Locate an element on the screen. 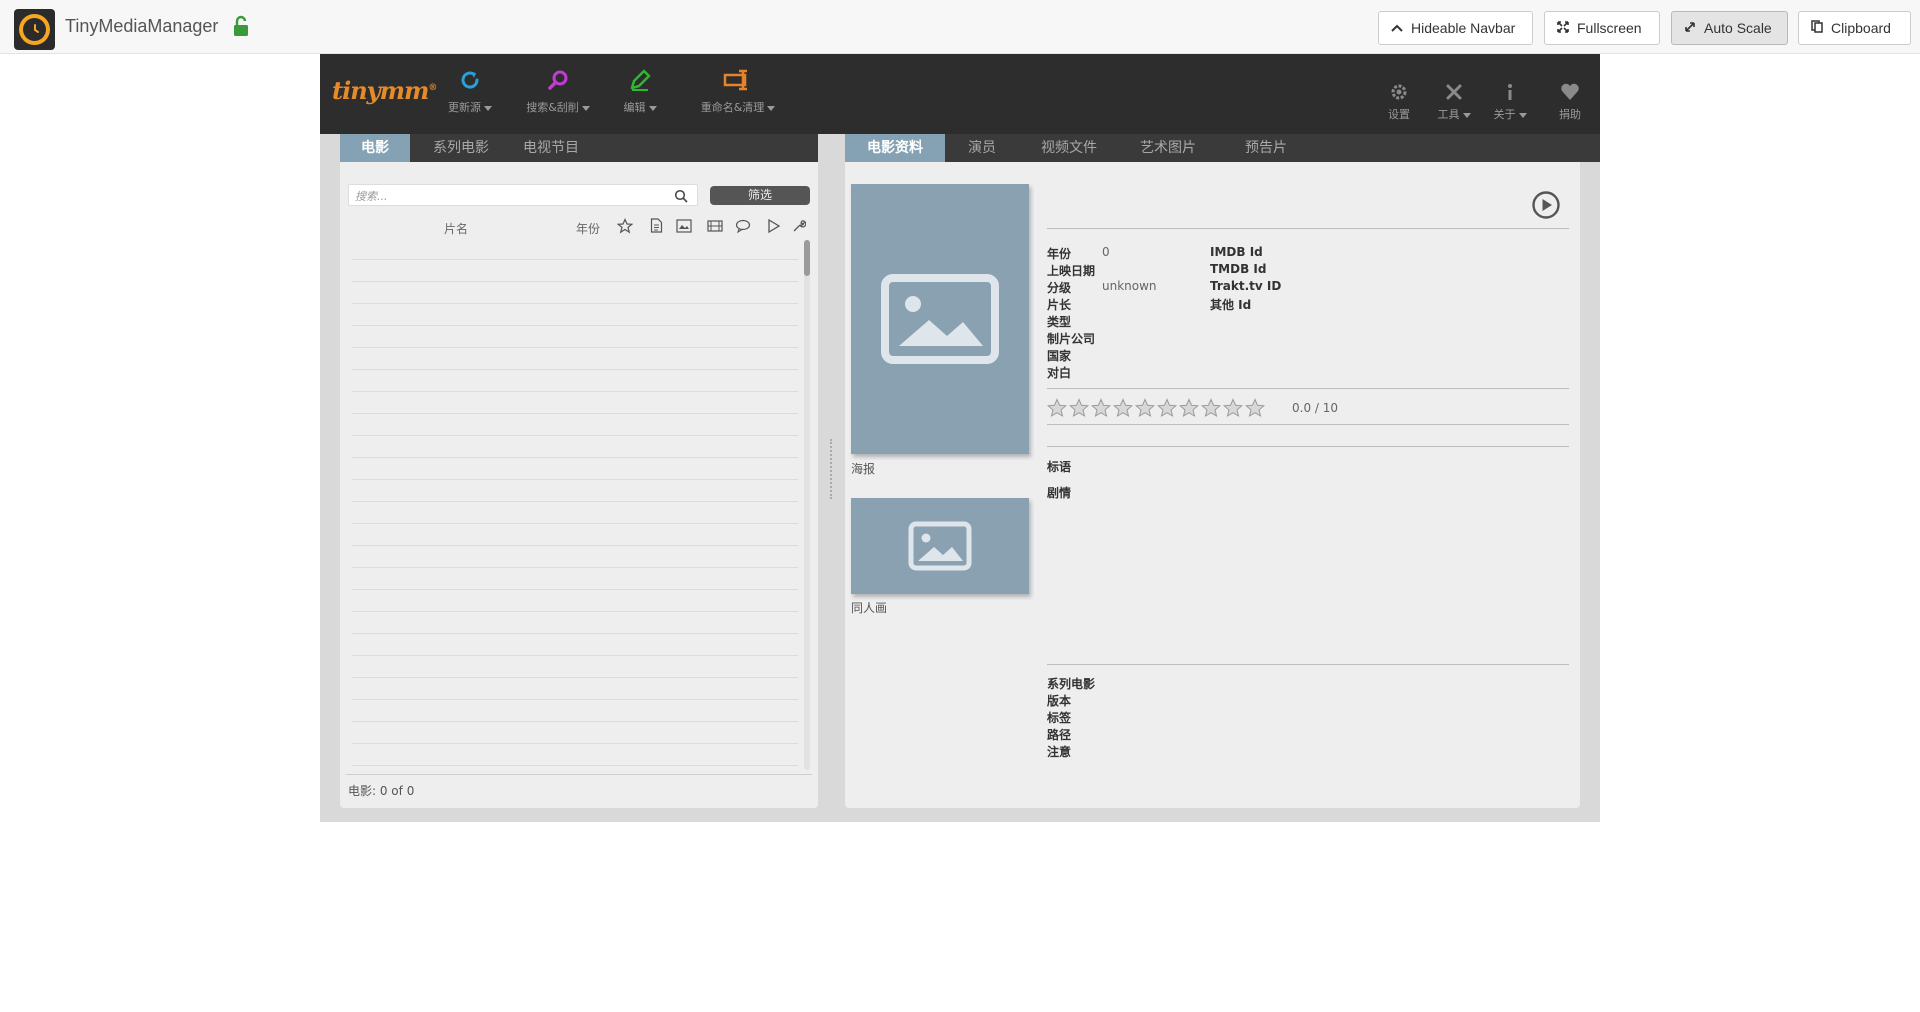  media-type-tabs: 电影 系列电影 电视节目 is located at coordinates (579, 152).